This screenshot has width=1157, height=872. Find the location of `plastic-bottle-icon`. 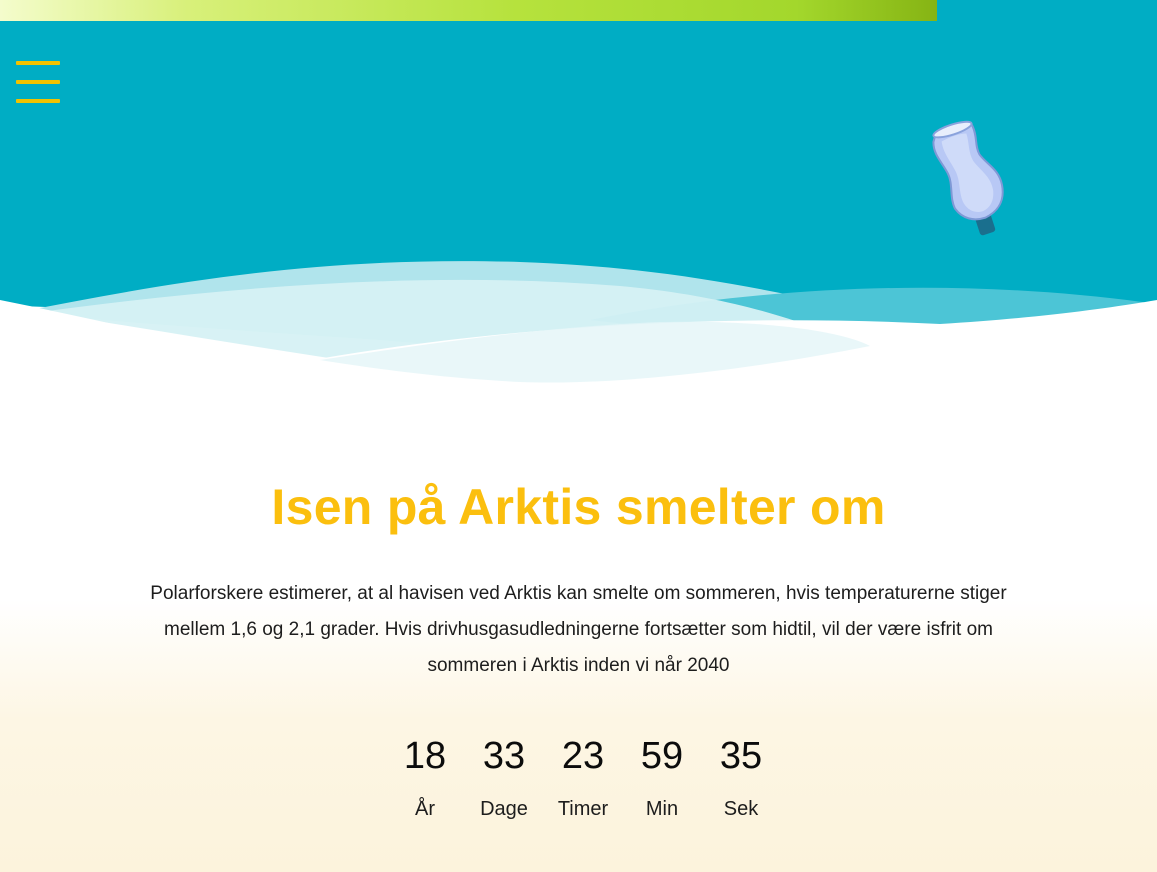

plastic-bottle-icon is located at coordinates (968, 178).